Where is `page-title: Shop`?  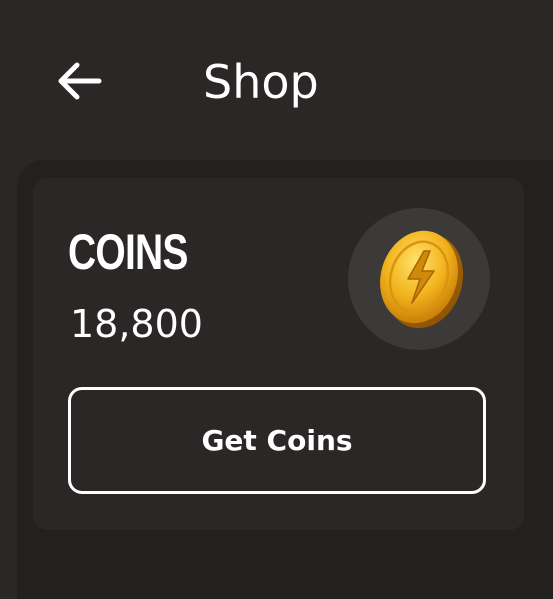
page-title: Shop is located at coordinates (261, 82).